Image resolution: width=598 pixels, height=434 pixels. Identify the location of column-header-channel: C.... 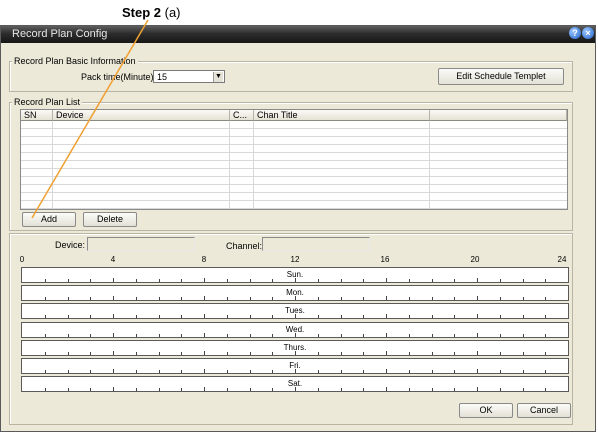
(242, 115).